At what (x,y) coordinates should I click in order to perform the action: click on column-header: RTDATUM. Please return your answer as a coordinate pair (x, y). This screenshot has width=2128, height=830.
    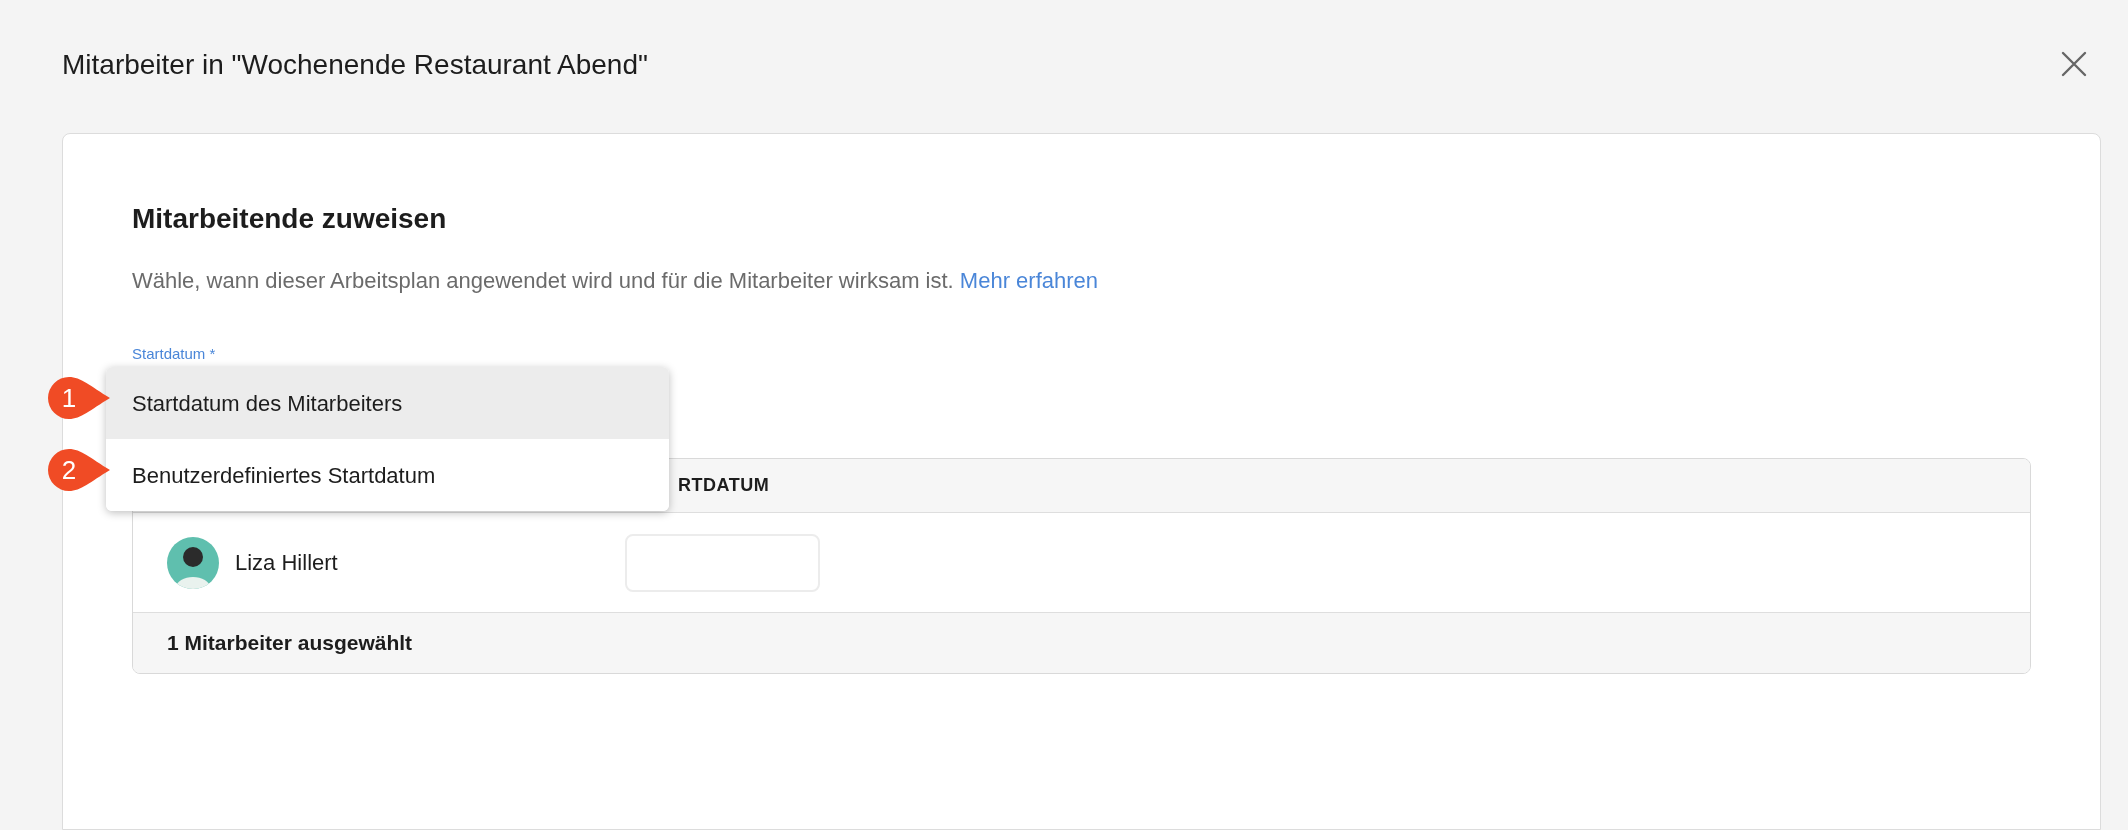
    Looking at the image, I should click on (724, 485).